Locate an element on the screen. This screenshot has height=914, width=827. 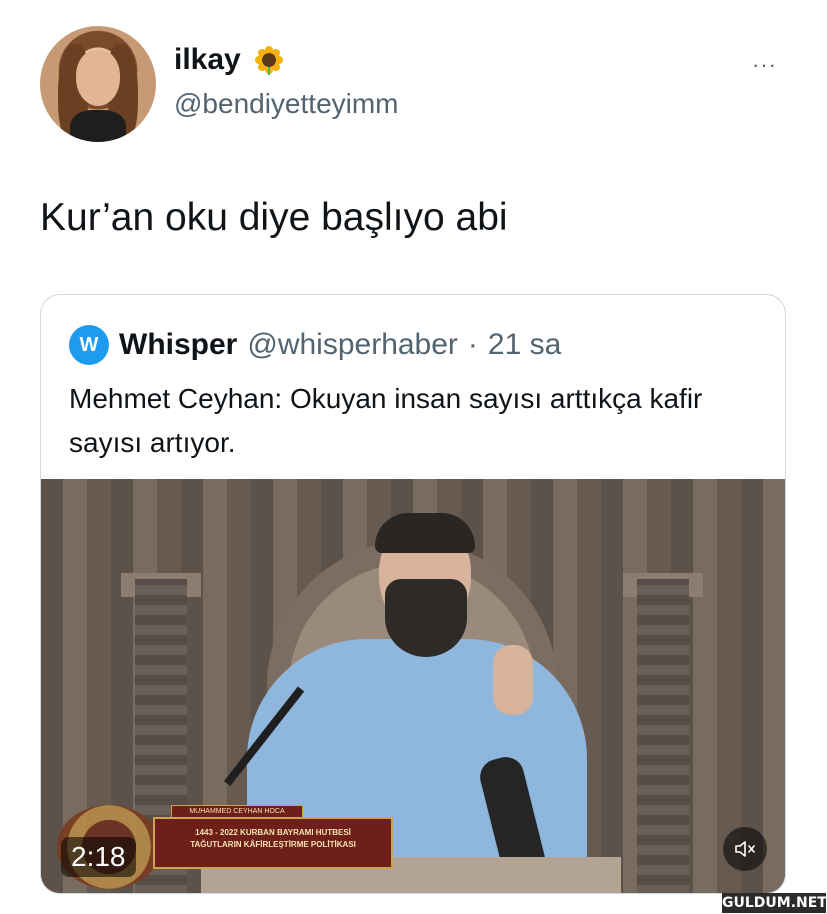
author-name-row: ilkay is located at coordinates (229, 60).